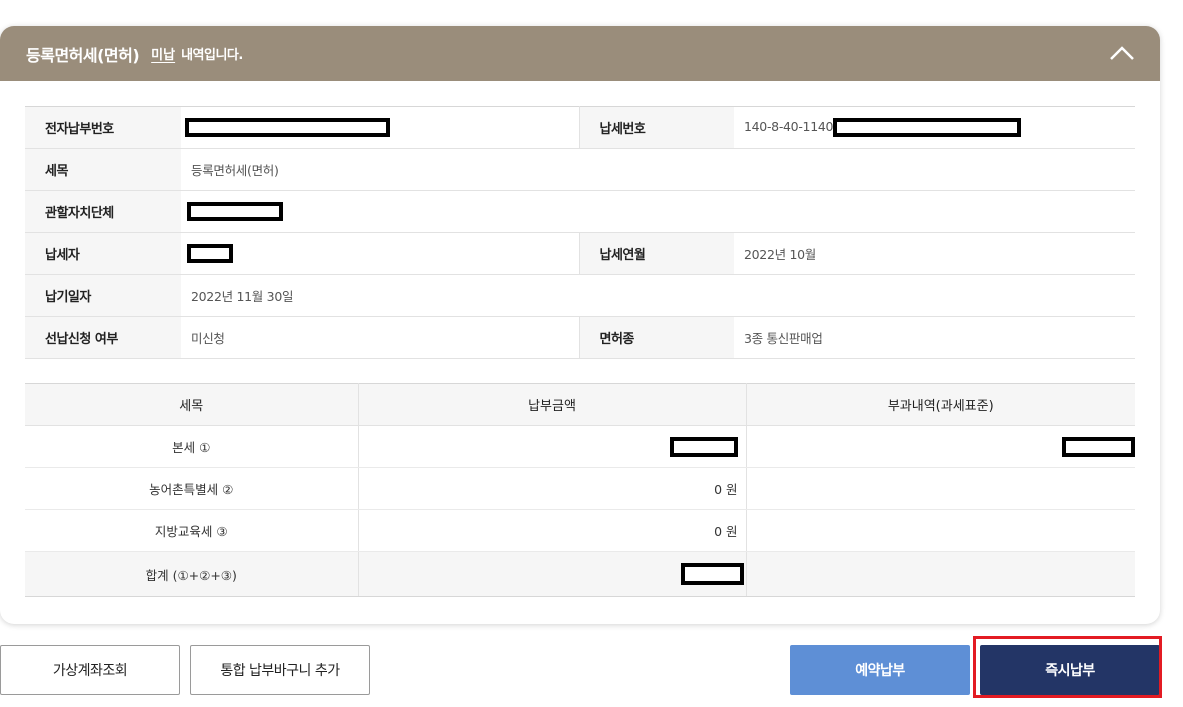 The width and height of the screenshot is (1183, 707). I want to click on prepay-value: 미신청, so click(380, 337).